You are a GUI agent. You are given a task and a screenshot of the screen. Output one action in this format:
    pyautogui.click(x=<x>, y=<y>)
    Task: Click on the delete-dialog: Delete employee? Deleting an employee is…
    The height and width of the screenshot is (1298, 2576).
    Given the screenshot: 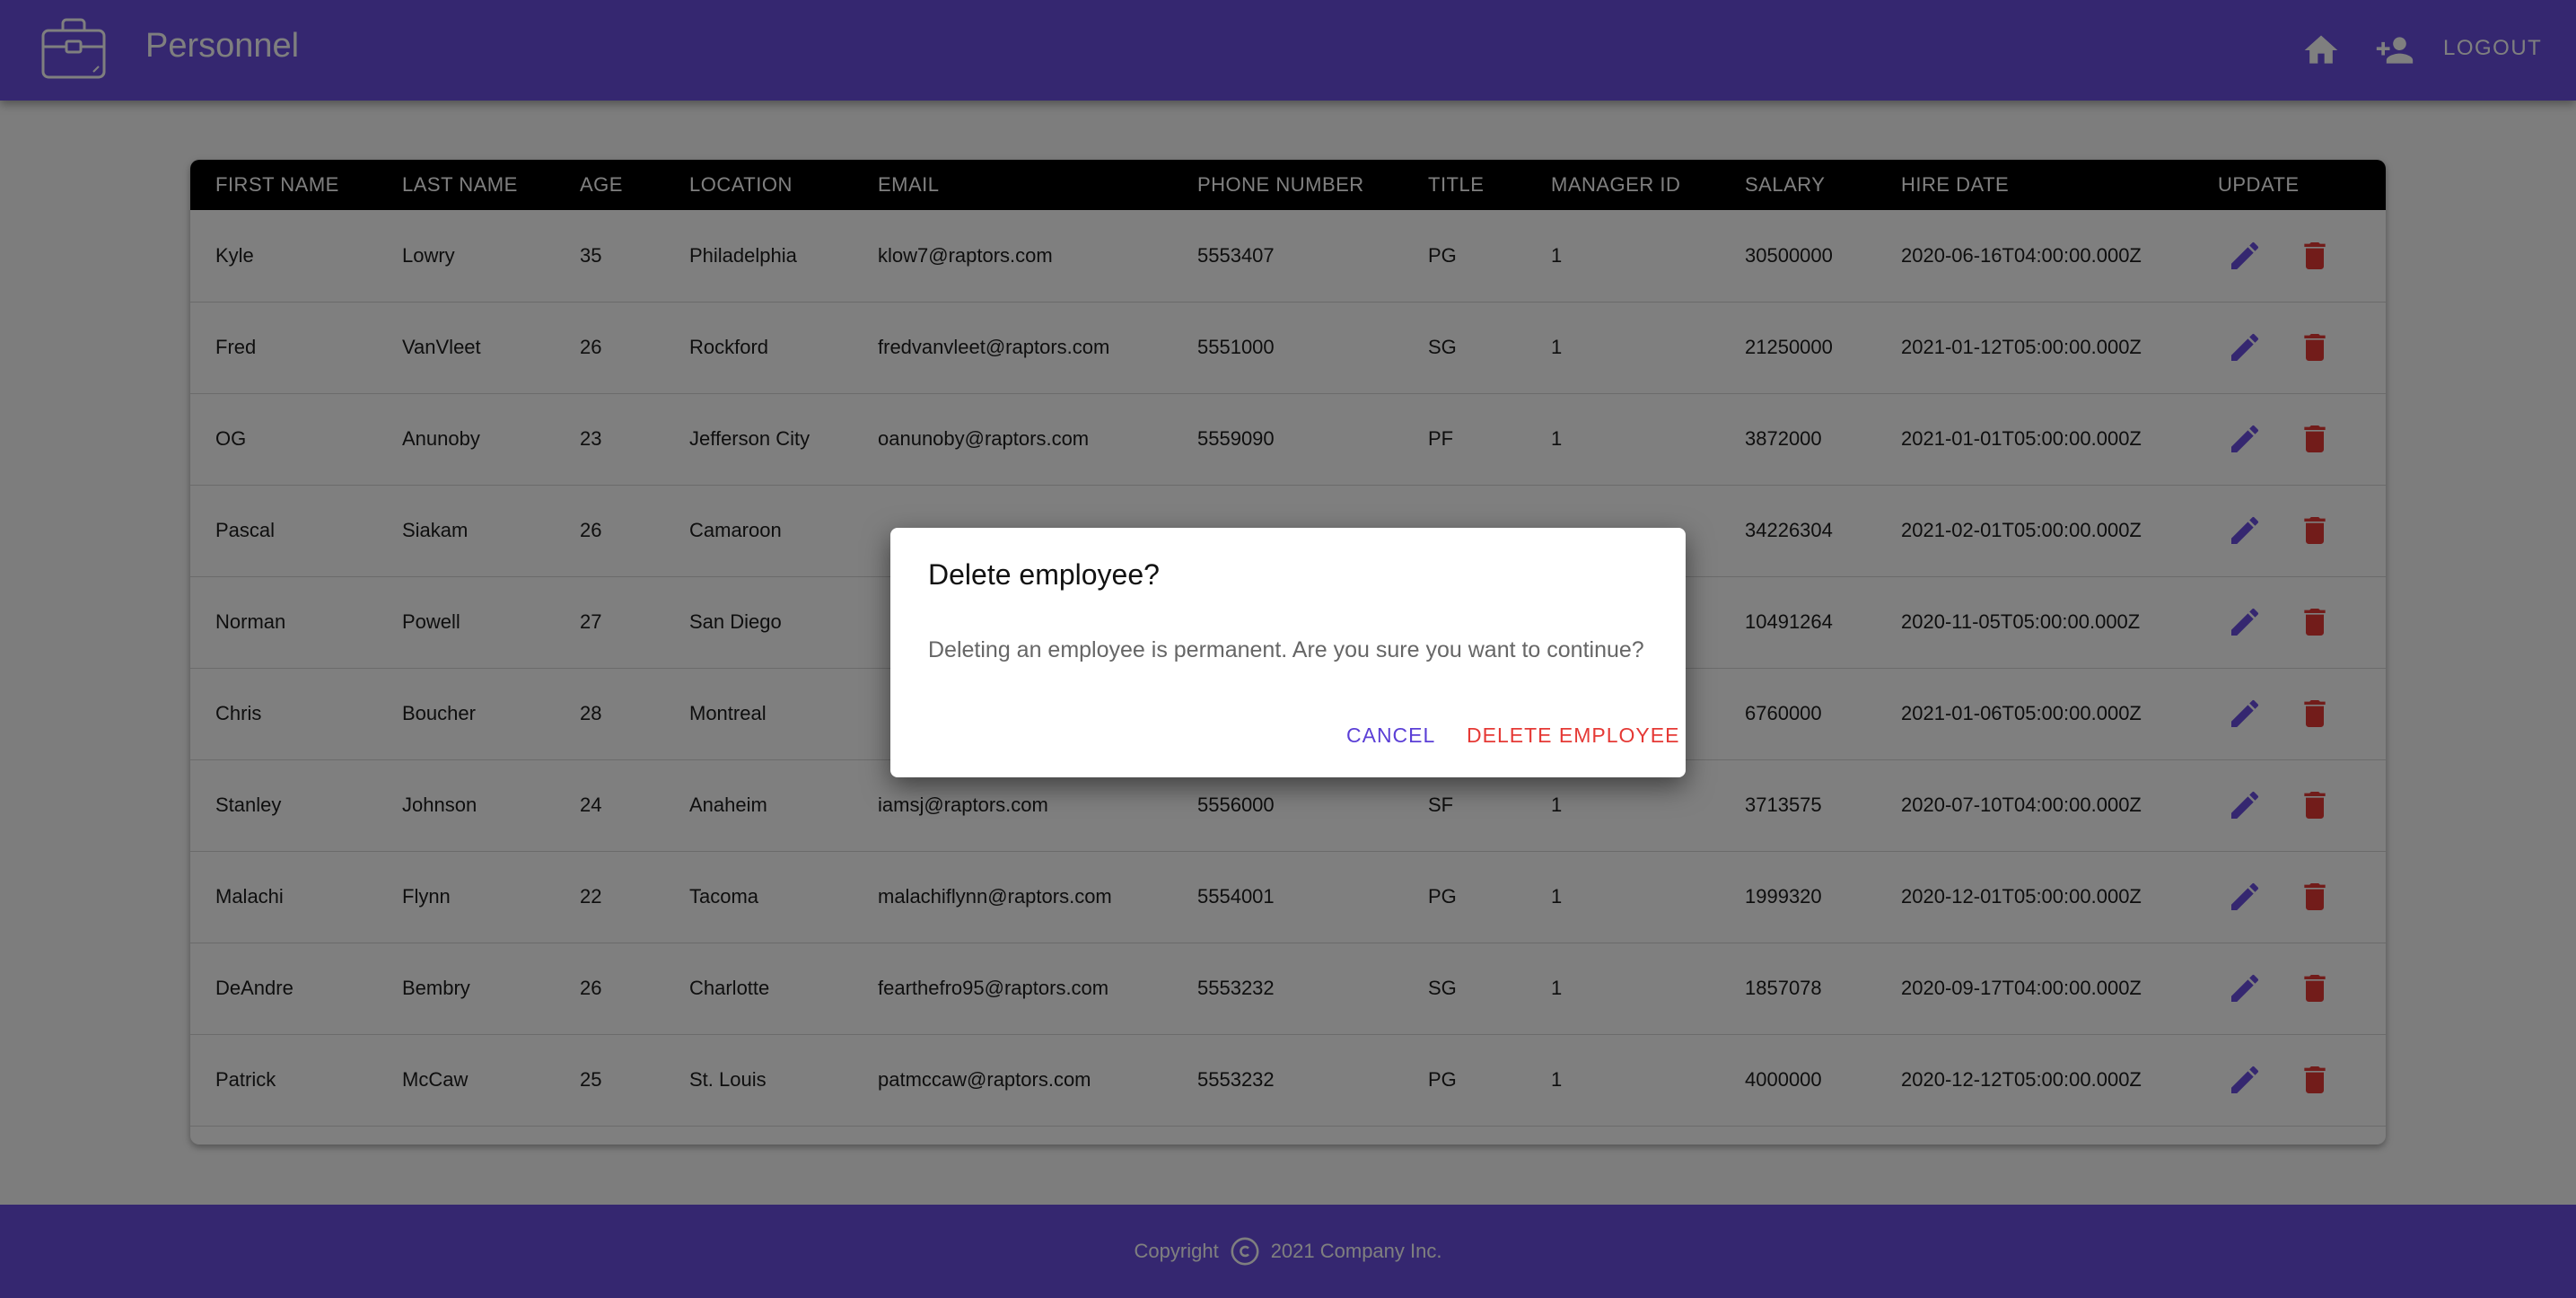 What is the action you would take?
    pyautogui.click(x=1288, y=652)
    